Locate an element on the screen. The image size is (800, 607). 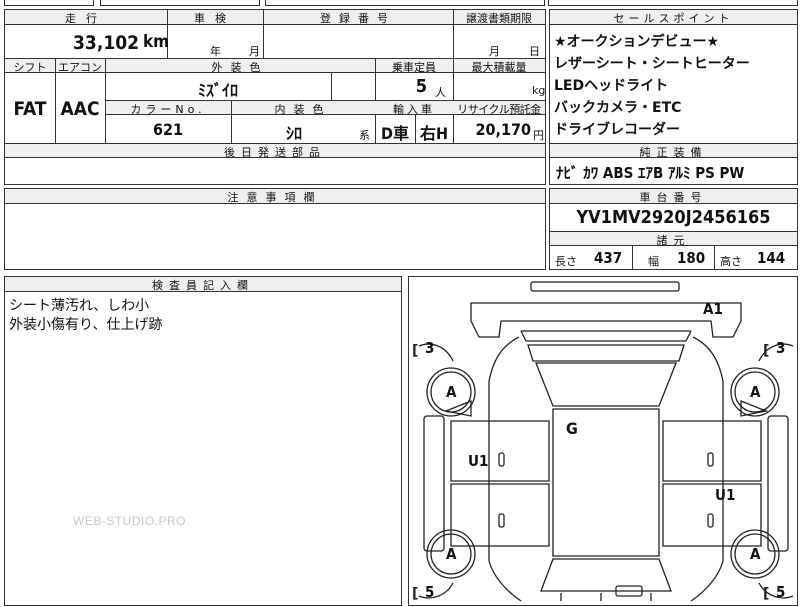
height-label: 高さ is located at coordinates (731, 261).